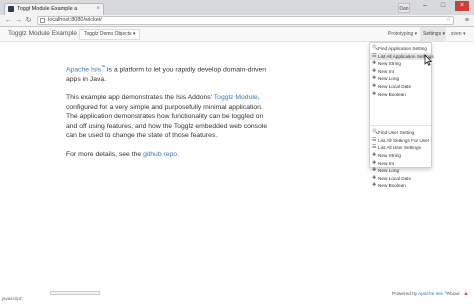  I want to click on close-window-icon: ×, so click(462, 6).